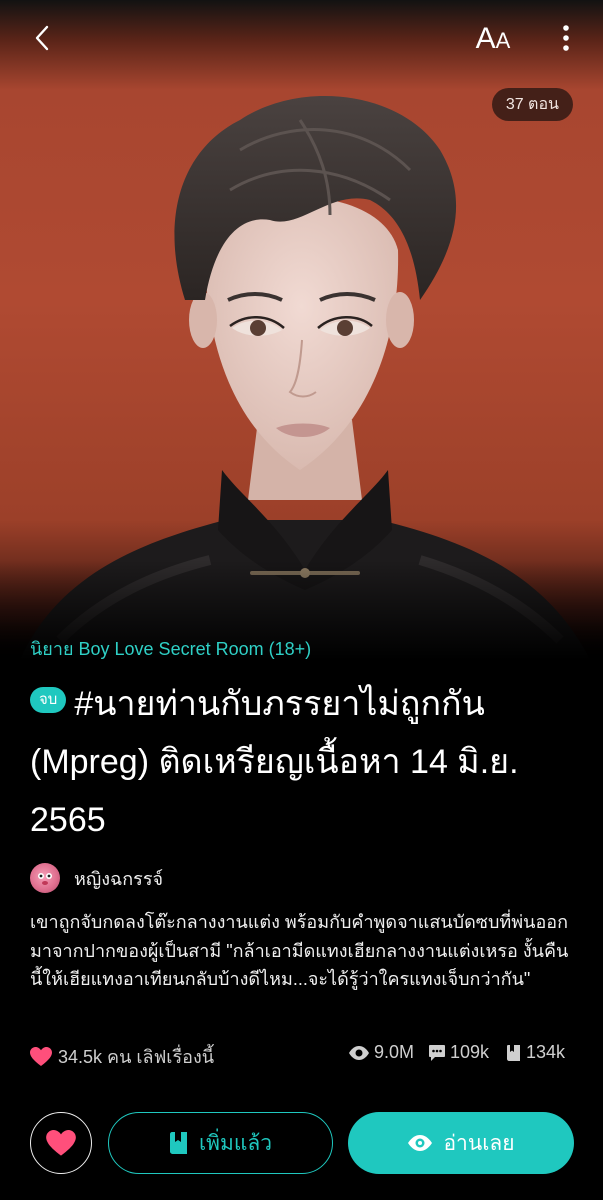 The width and height of the screenshot is (603, 1200). I want to click on comments-count: 109k, so click(470, 1052).